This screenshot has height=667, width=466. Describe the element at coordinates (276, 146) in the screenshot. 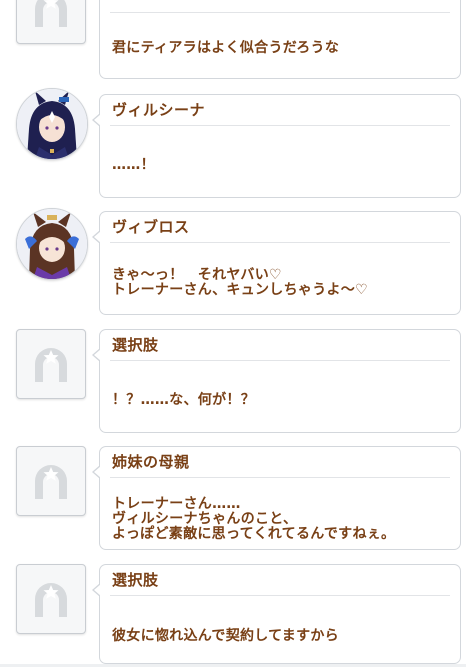

I see `dialogue-bubble: ヴィルシーナ ……！` at that location.